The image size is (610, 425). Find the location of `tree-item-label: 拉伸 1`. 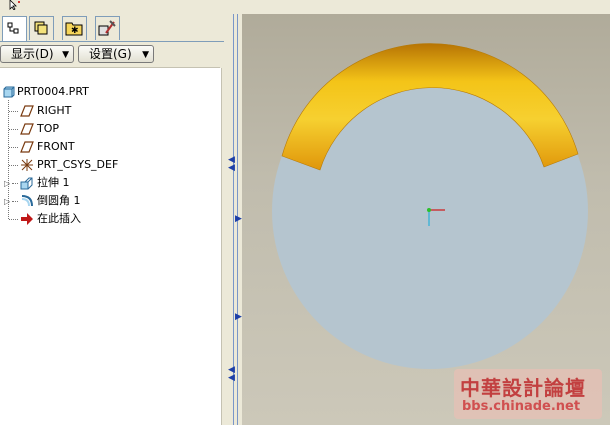

tree-item-label: 拉伸 1 is located at coordinates (53, 182).